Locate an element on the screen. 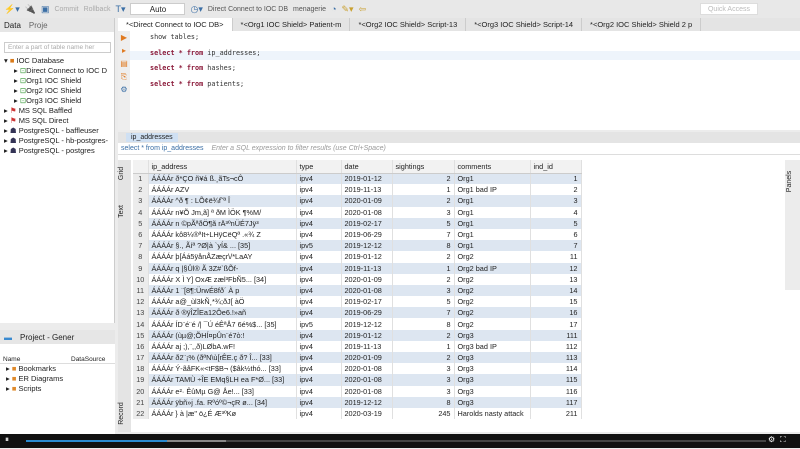  row-number: 16 is located at coordinates (141, 346).